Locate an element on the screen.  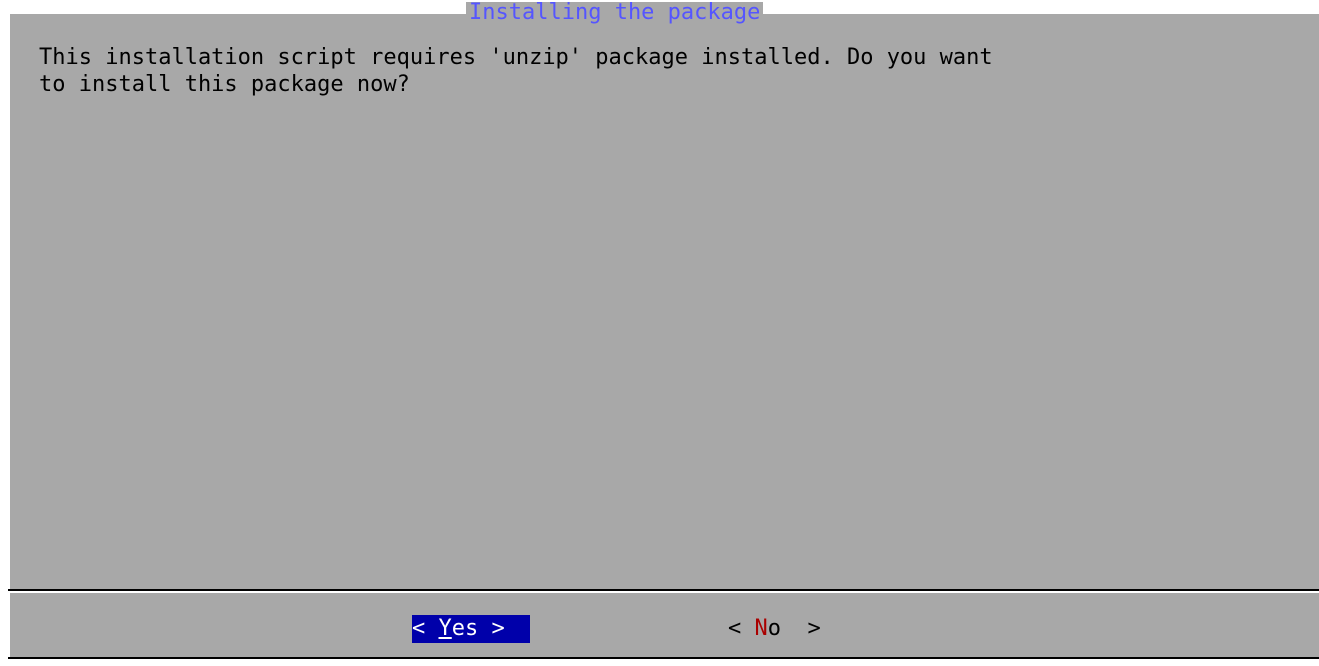
no-button-label: o is located at coordinates (781, 628).